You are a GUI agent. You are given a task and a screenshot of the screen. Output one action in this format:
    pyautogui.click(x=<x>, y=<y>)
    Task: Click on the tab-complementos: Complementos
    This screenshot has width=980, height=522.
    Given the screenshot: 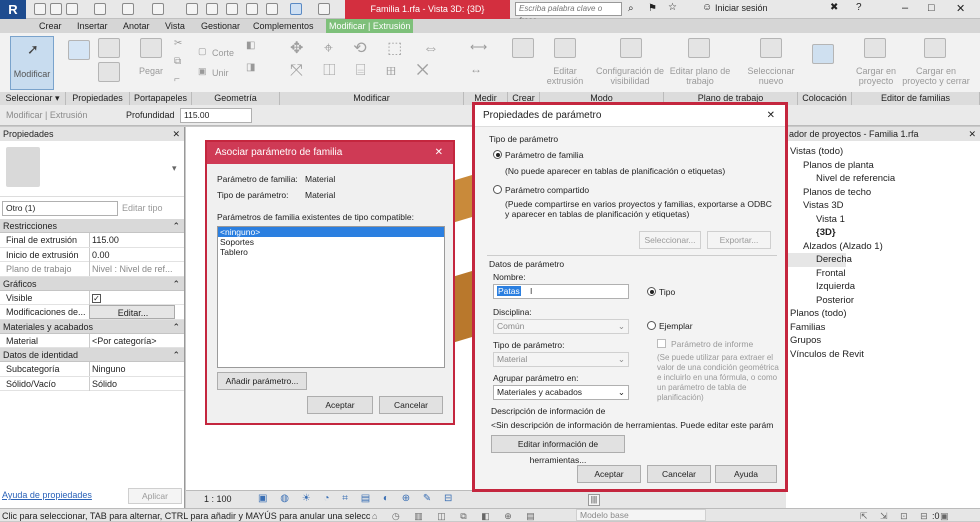 What is the action you would take?
    pyautogui.click(x=283, y=26)
    